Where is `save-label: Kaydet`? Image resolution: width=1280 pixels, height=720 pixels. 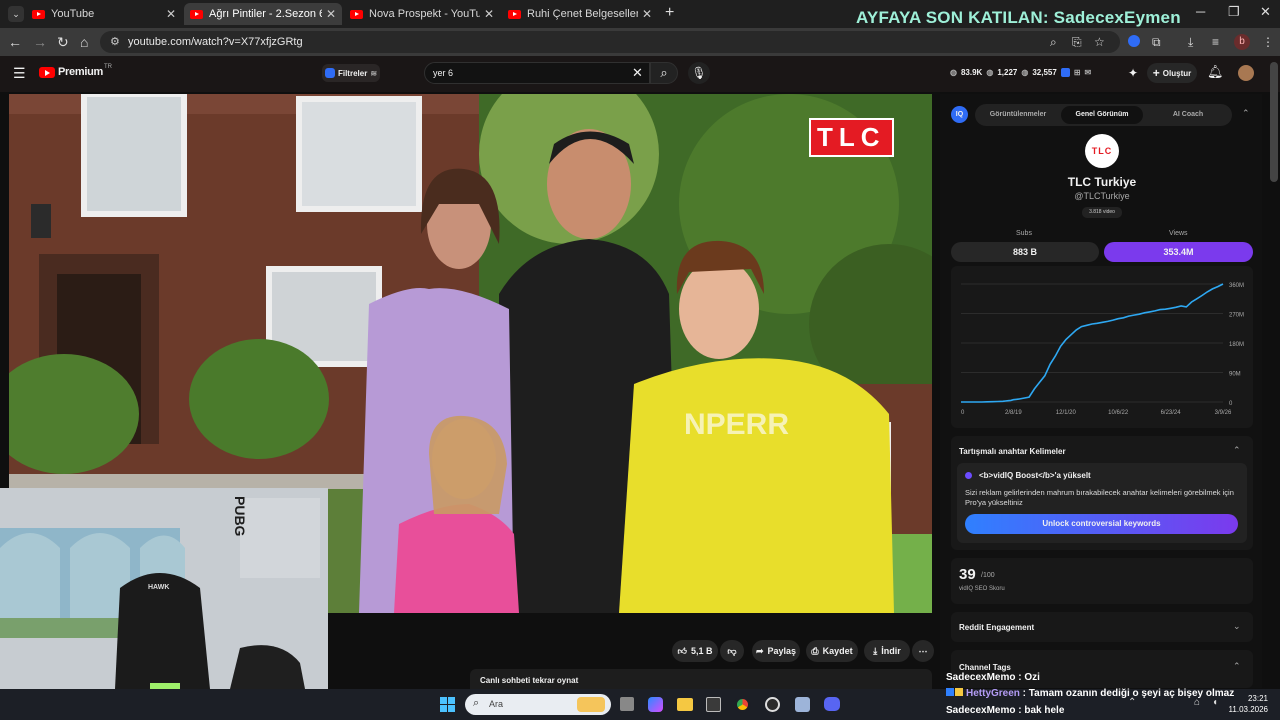
save-label: Kaydet is located at coordinates (837, 651).